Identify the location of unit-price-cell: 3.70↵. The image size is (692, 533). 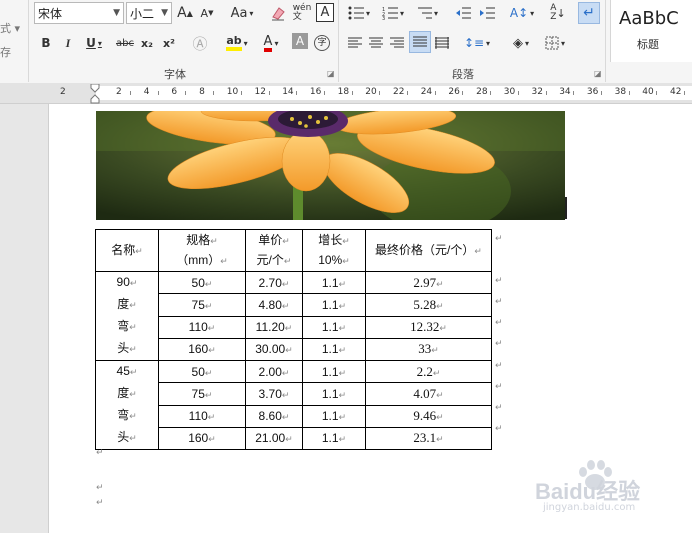
(274, 394).